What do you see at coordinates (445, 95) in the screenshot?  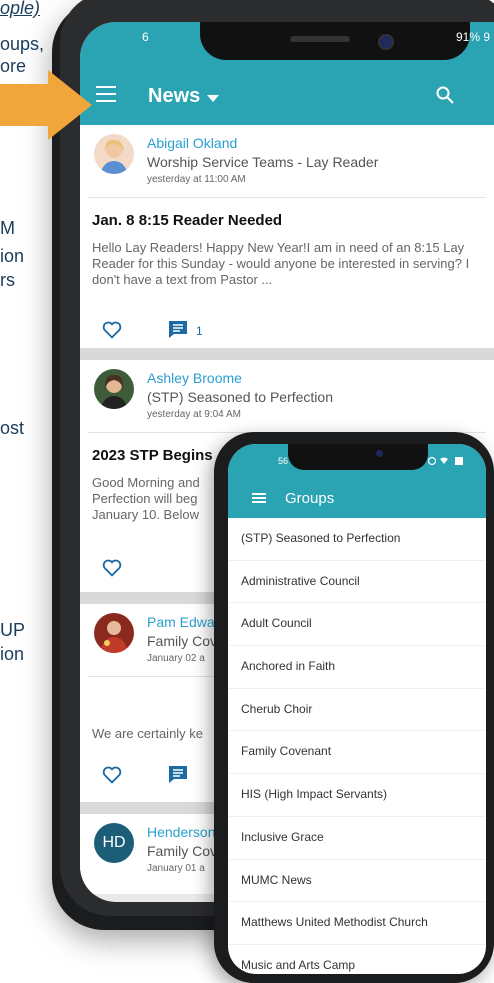 I see `search-icon` at bounding box center [445, 95].